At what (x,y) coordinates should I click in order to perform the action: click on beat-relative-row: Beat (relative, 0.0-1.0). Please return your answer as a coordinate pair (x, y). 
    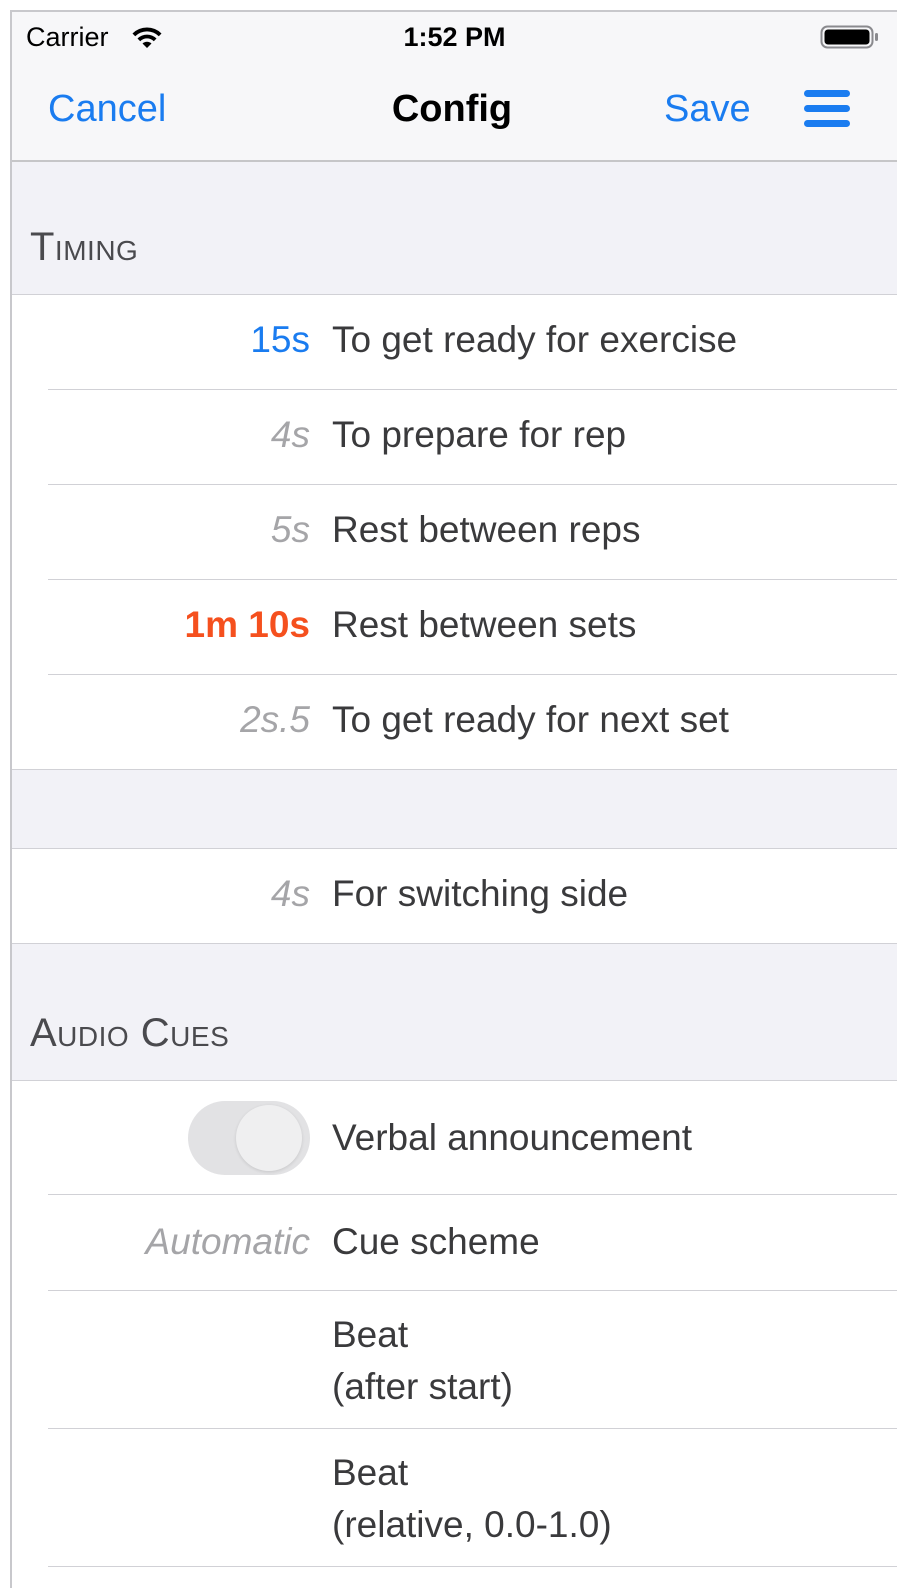
    Looking at the image, I should click on (454, 1498).